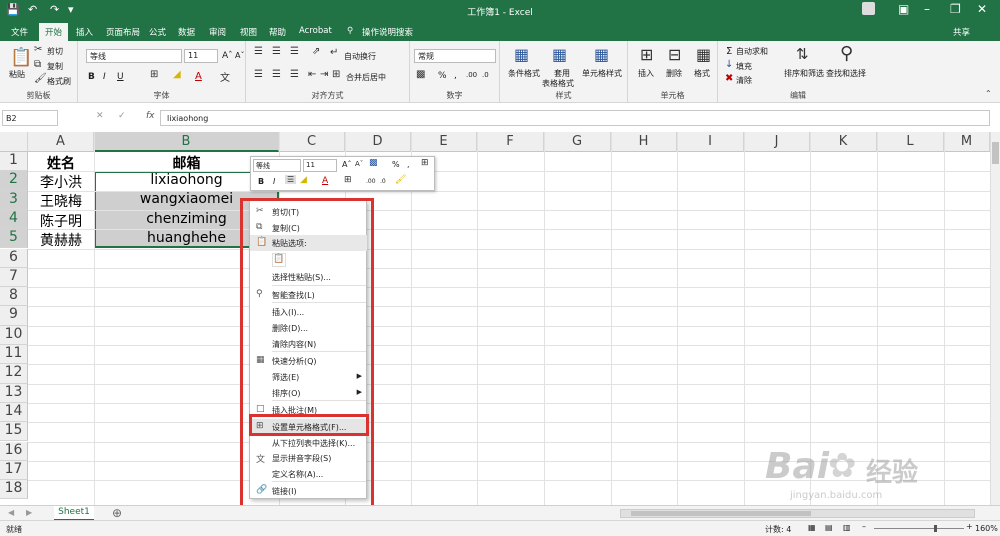 The height and width of the screenshot is (536, 1000). Describe the element at coordinates (227, 56) in the screenshot. I see `grow-font-icon: Aˆ` at that location.